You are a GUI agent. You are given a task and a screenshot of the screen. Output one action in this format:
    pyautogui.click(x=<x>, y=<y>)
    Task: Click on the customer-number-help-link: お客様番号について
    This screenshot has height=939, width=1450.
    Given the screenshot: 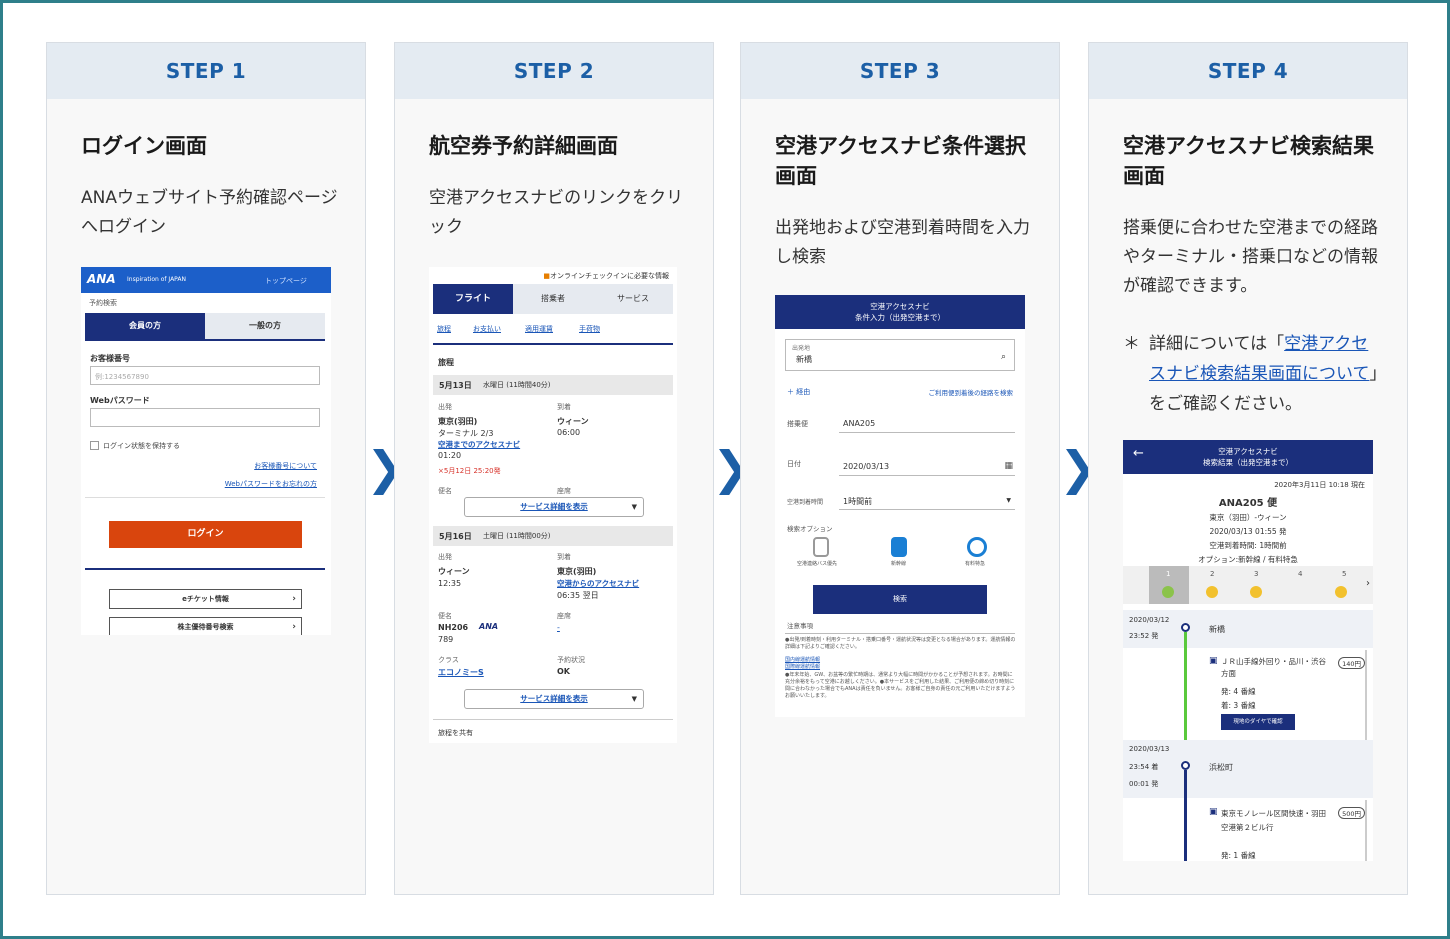 What is the action you would take?
    pyautogui.click(x=285, y=466)
    